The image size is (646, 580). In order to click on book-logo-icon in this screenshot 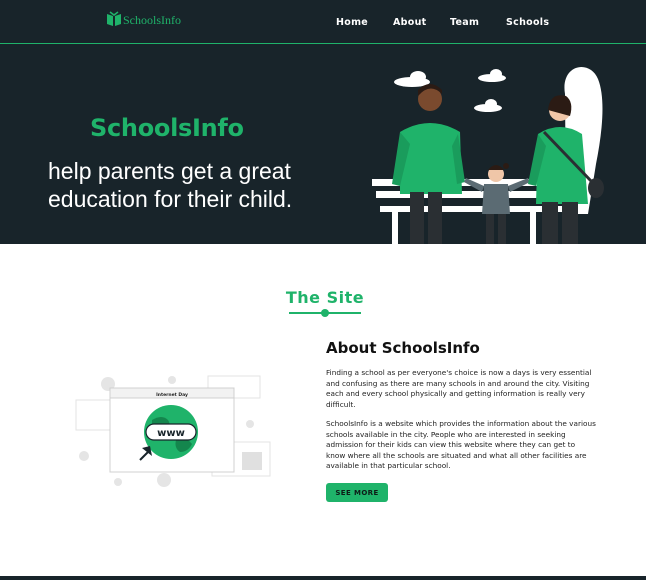, I will do `click(114, 18)`.